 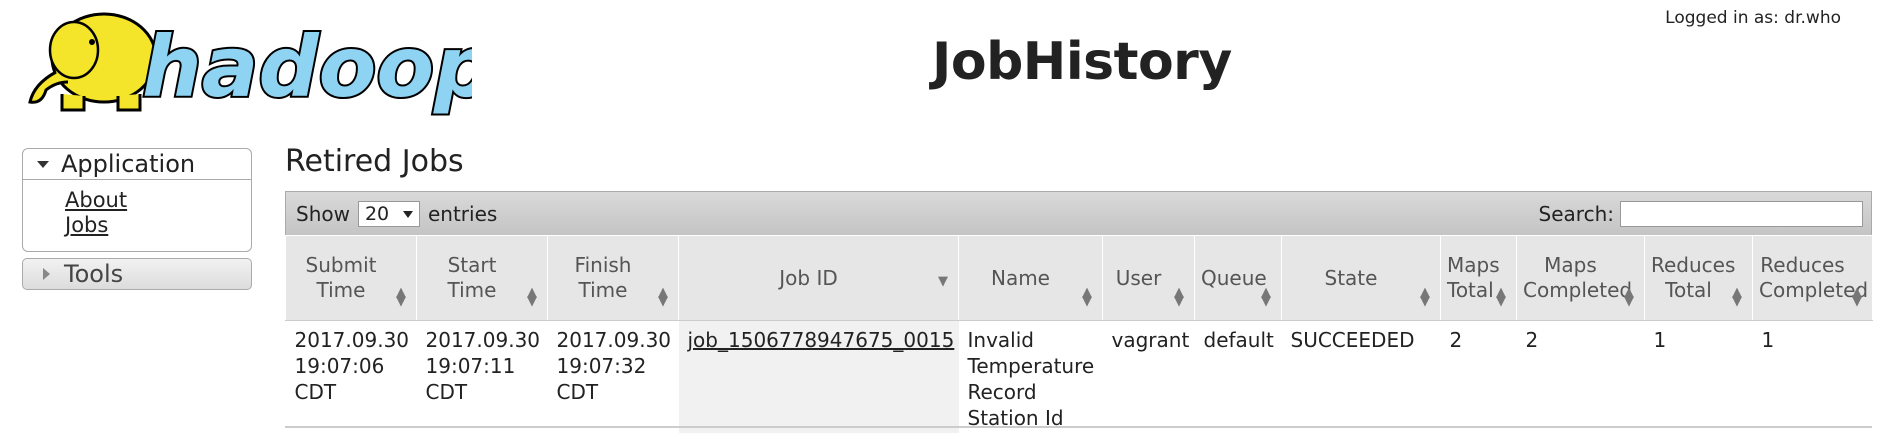 I want to click on column-header-maps-total: Maps Total▲▼, so click(x=1479, y=278).